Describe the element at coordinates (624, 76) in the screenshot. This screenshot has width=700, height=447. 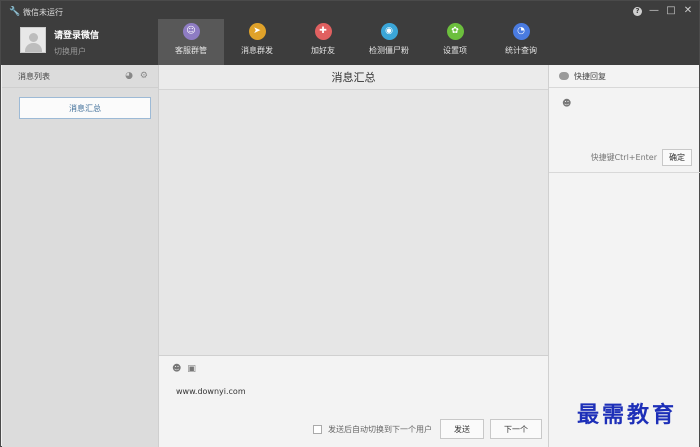
I see `quick-reply-header: 快捷回复` at that location.